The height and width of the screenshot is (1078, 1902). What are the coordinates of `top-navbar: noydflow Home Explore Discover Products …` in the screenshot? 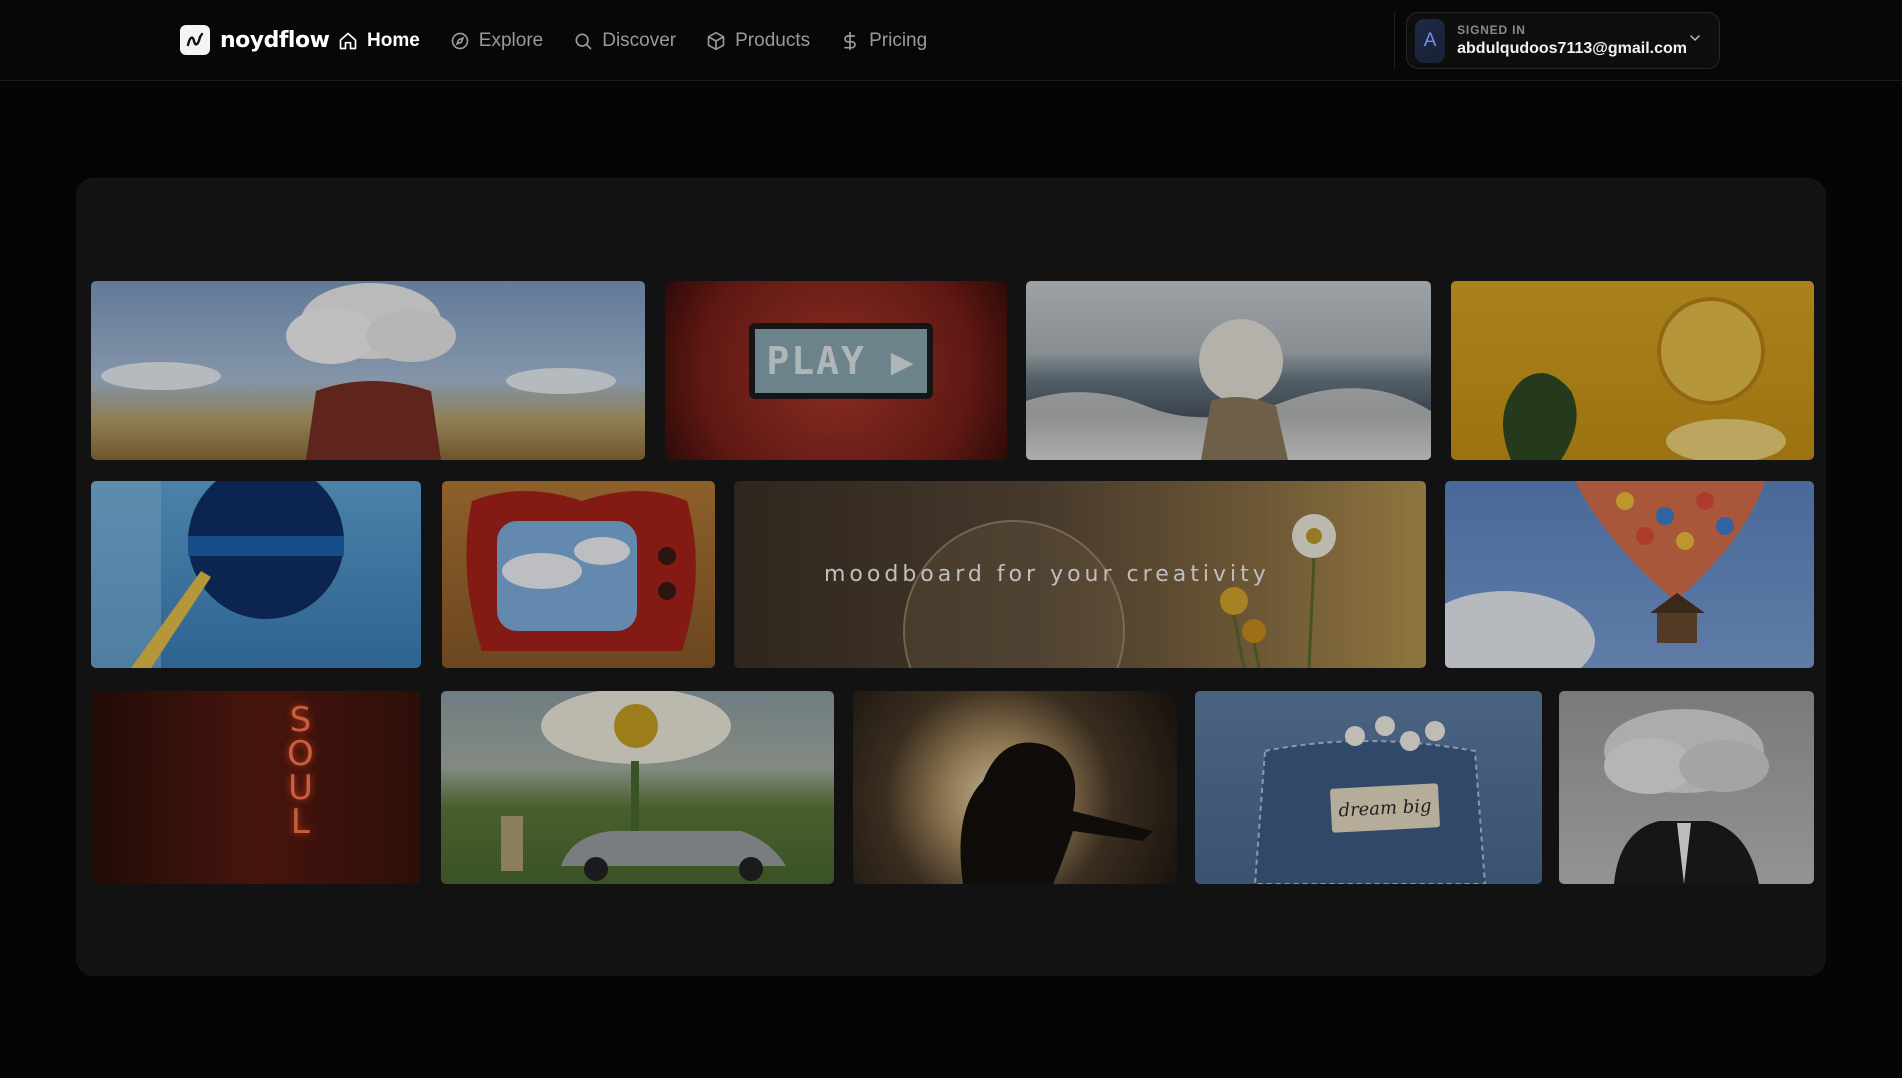 It's located at (951, 40).